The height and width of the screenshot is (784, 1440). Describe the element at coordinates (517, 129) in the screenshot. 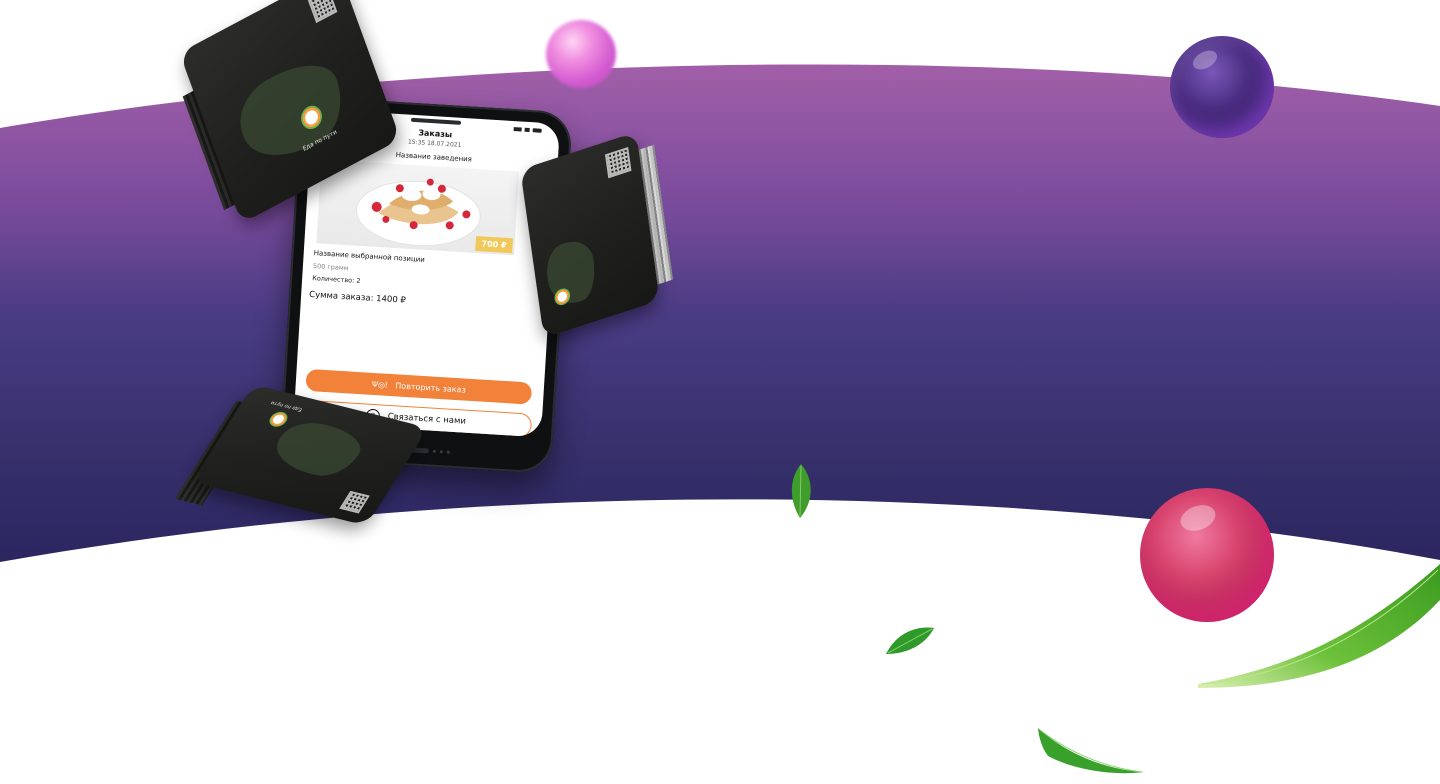

I see `signal-icon` at that location.